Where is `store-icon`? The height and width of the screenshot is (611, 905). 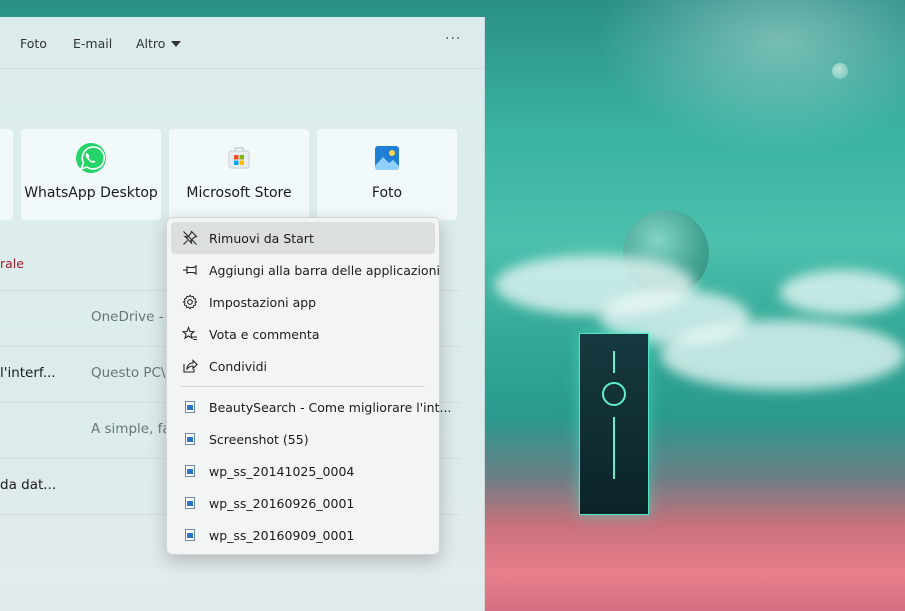
store-icon is located at coordinates (239, 158).